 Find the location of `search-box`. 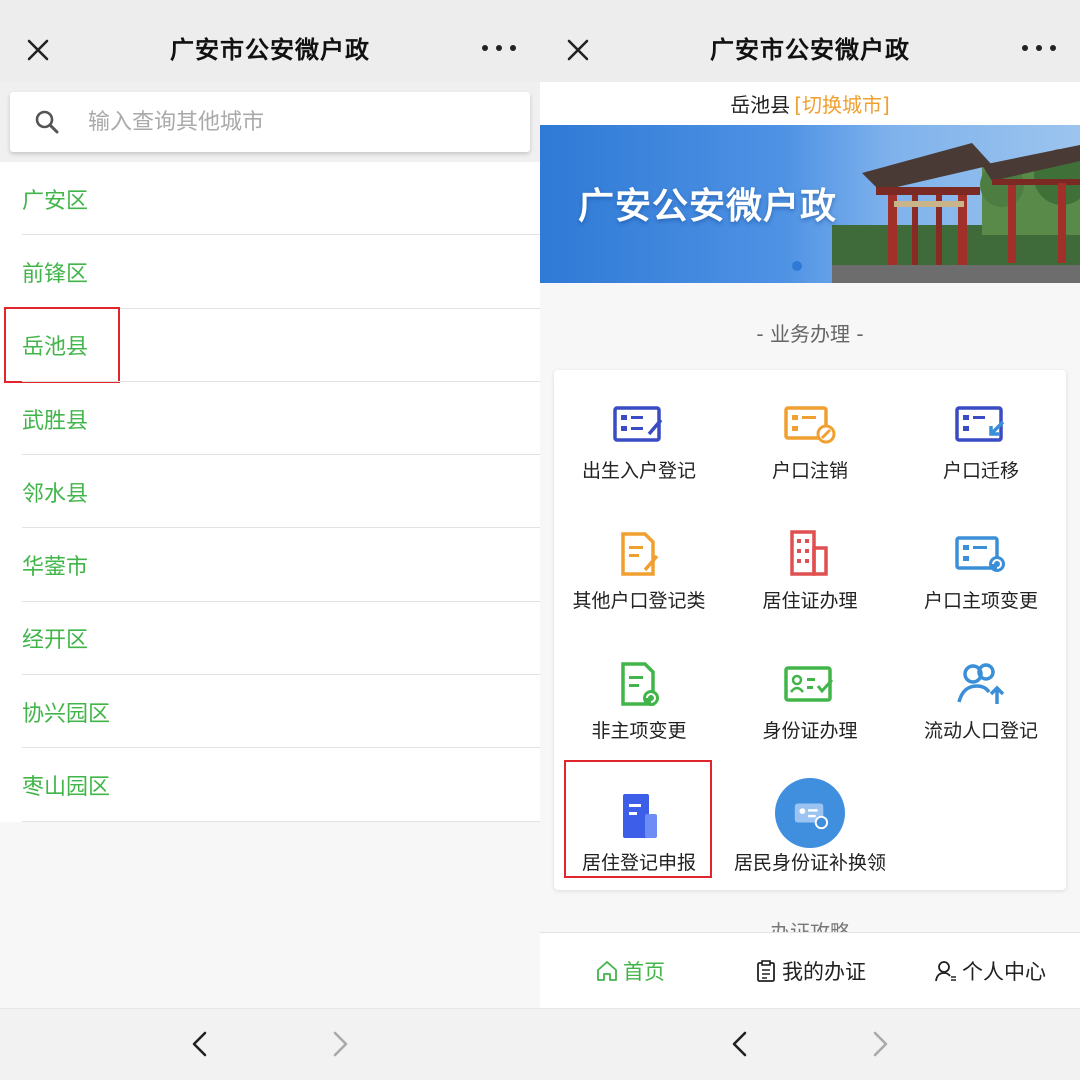

search-box is located at coordinates (270, 122).